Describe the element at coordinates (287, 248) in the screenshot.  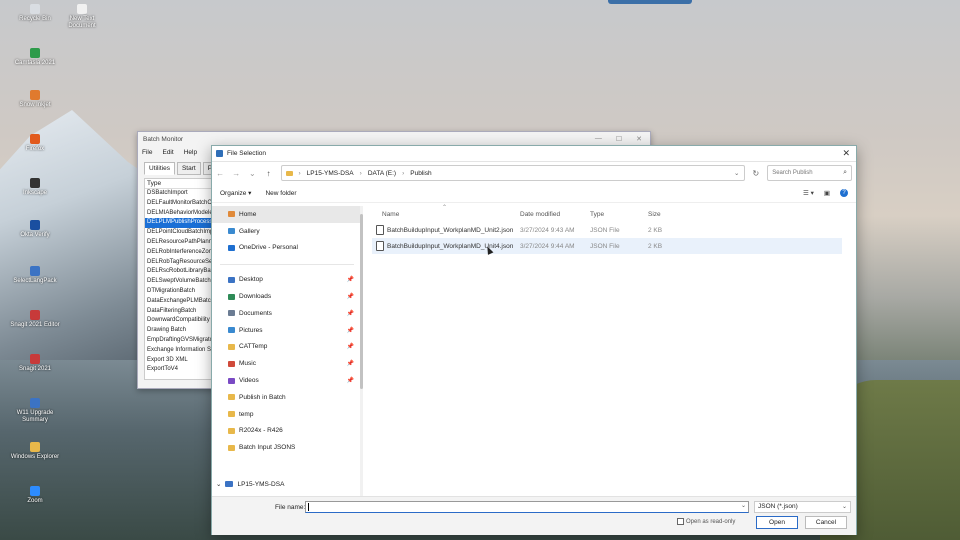
I see `nav-item: OneDrive - Personal` at that location.